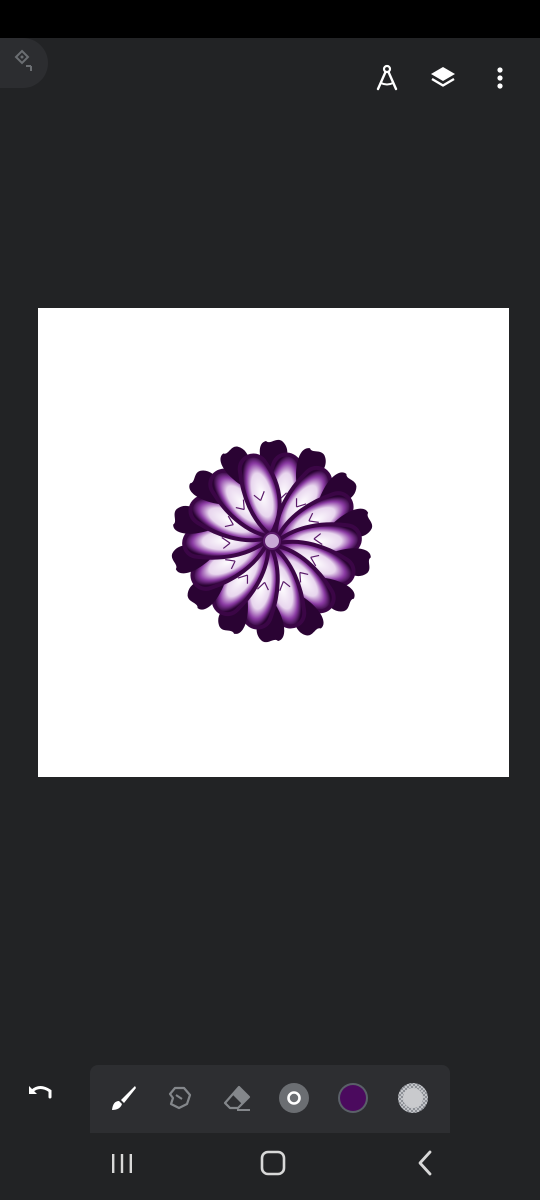 The width and height of the screenshot is (540, 1200). I want to click on mandala-artwork, so click(272, 541).